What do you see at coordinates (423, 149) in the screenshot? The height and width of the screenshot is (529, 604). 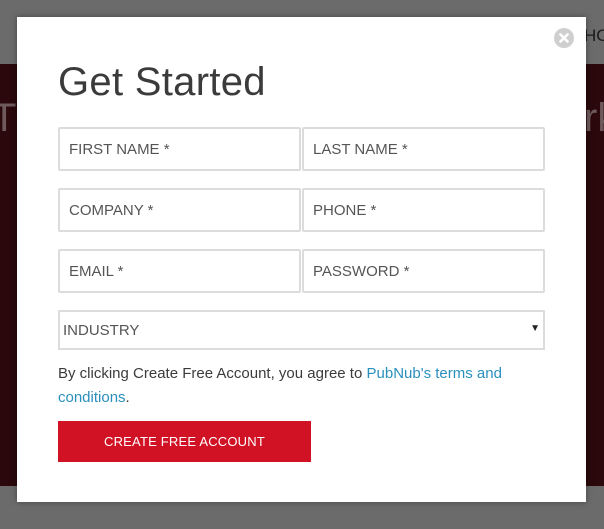 I see `last-name-field` at bounding box center [423, 149].